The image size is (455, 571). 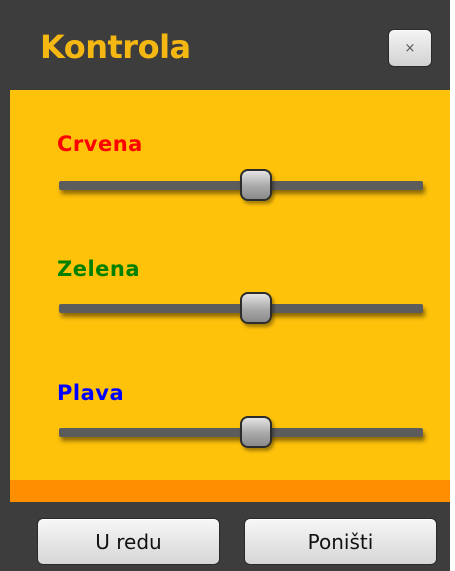 What do you see at coordinates (115, 47) in the screenshot?
I see `dialog-title: Kontrola` at bounding box center [115, 47].